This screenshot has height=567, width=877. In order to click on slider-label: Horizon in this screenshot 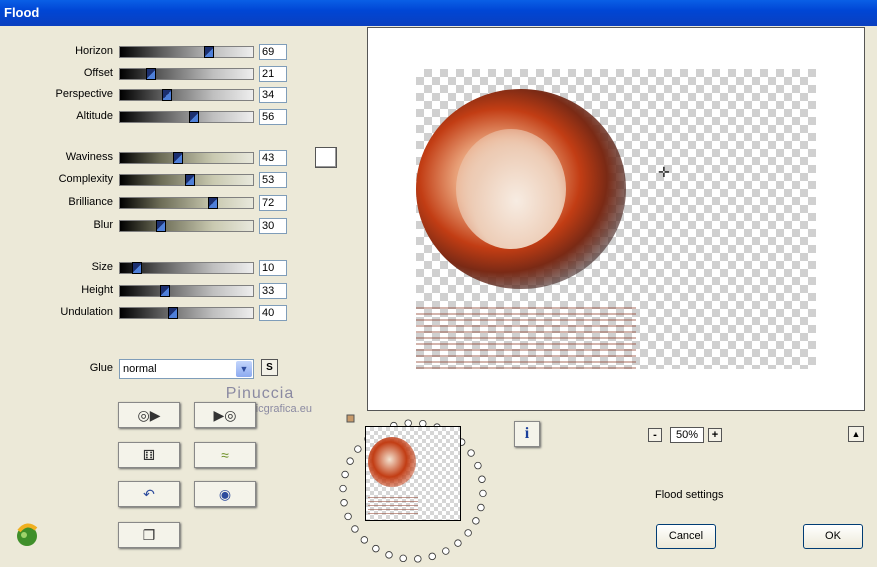, I will do `click(94, 51)`.